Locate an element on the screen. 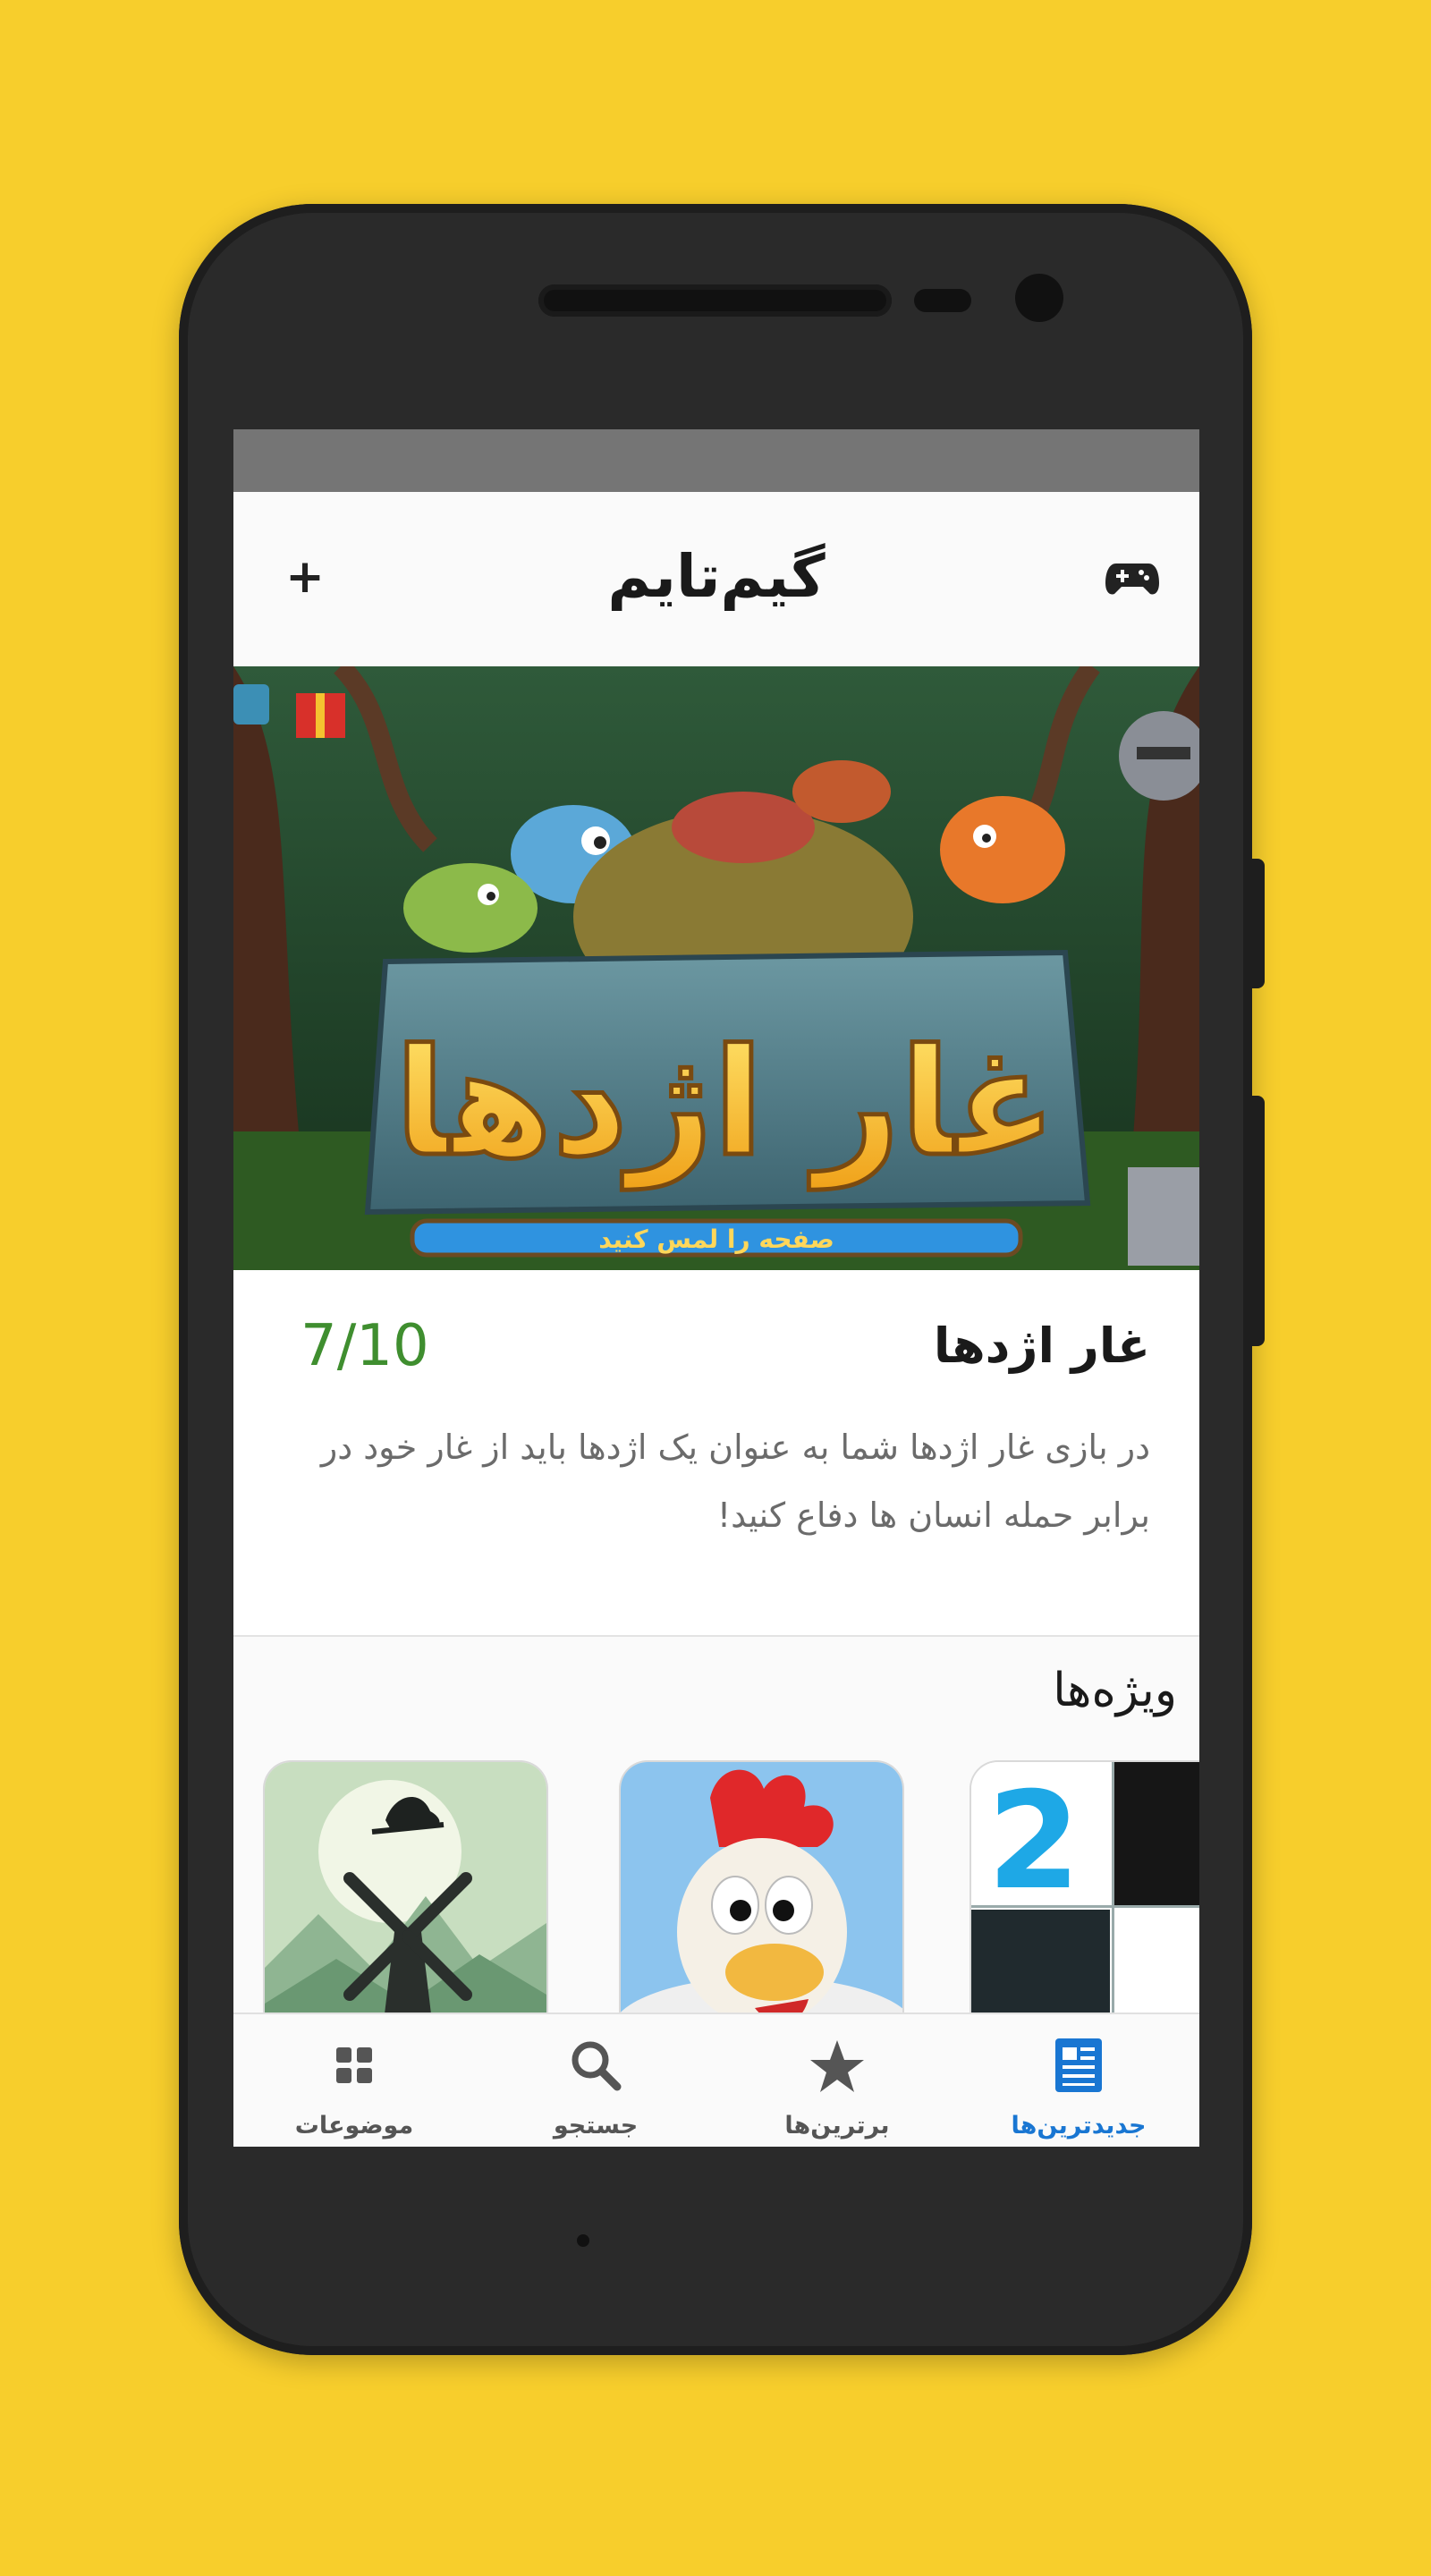 Image resolution: width=1431 pixels, height=2576 pixels. app-bar: + گیم‌تایم is located at coordinates (716, 579).